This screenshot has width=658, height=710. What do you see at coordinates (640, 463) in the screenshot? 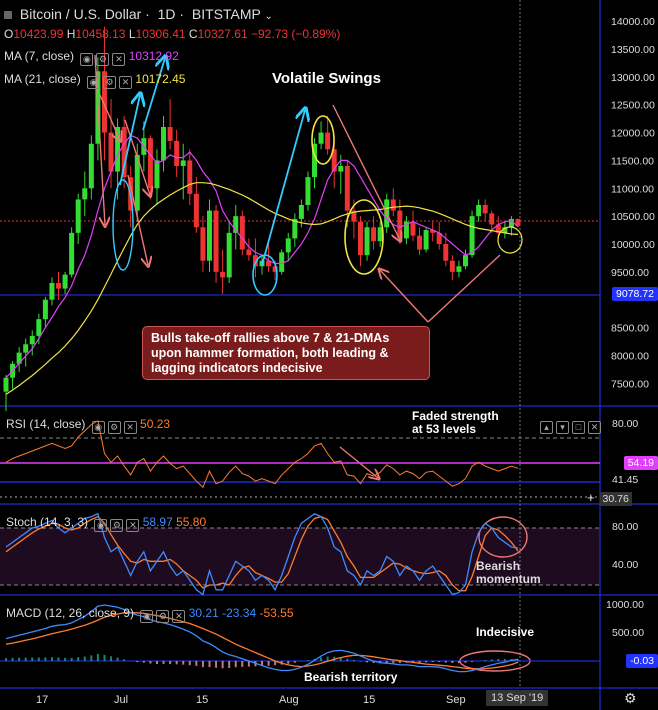
I see `rsi-upper-tag: 54.19` at bounding box center [640, 463].